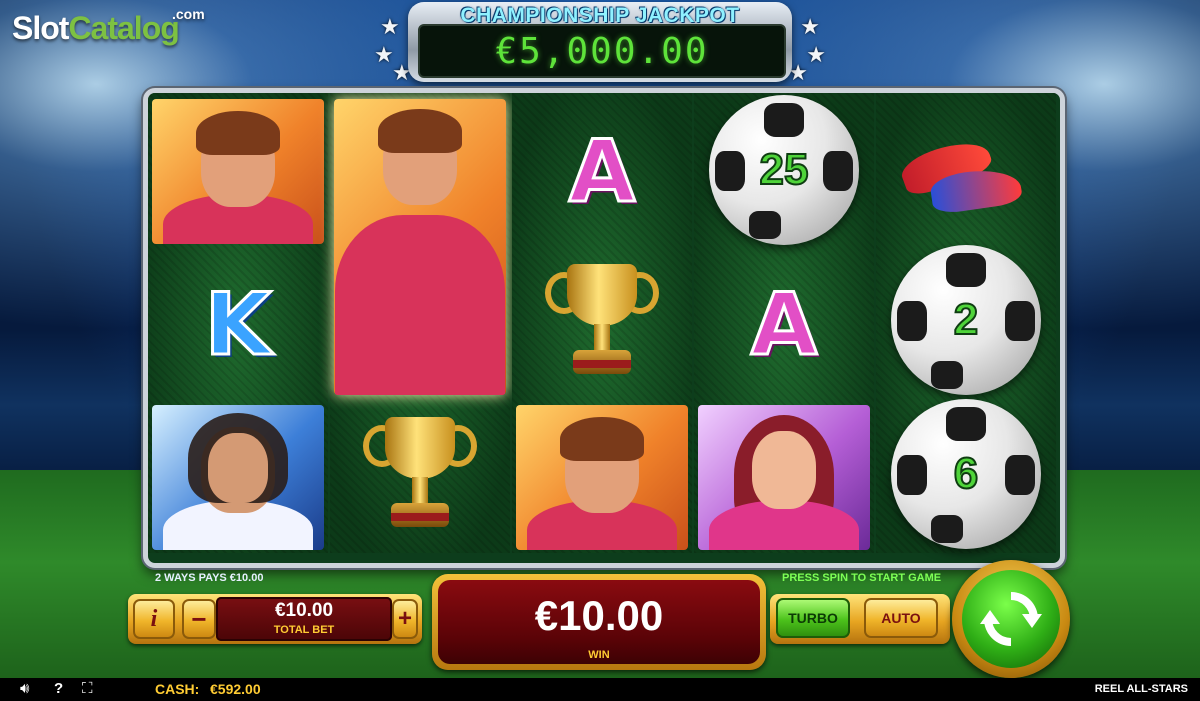 The image size is (1200, 701). I want to click on fullscreen-icon: ⛶, so click(87, 688).